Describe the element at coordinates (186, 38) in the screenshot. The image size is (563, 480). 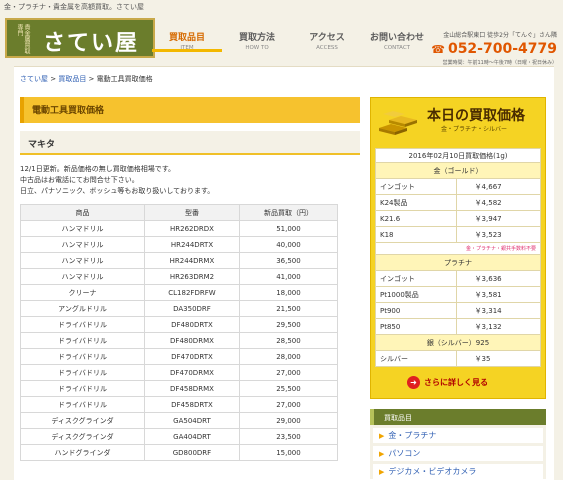
I see `nav-label: 買取品目` at that location.